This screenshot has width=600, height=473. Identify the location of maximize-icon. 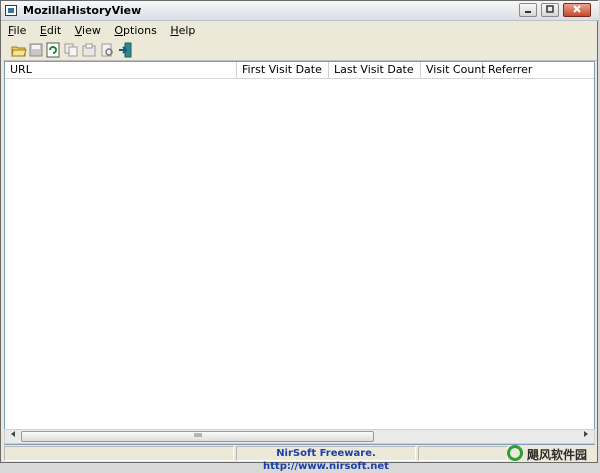
(550, 9).